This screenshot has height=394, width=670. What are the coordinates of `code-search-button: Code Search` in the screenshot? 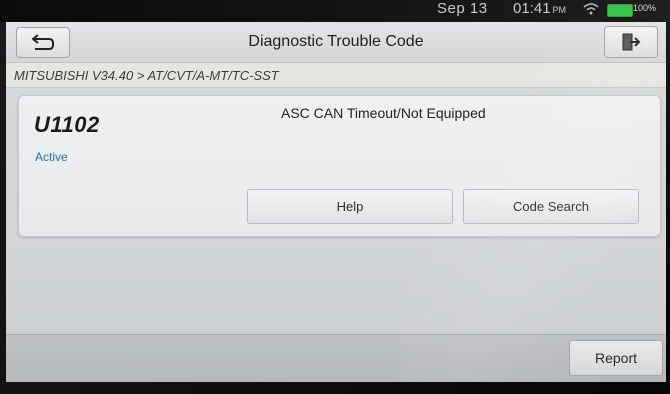 It's located at (551, 206).